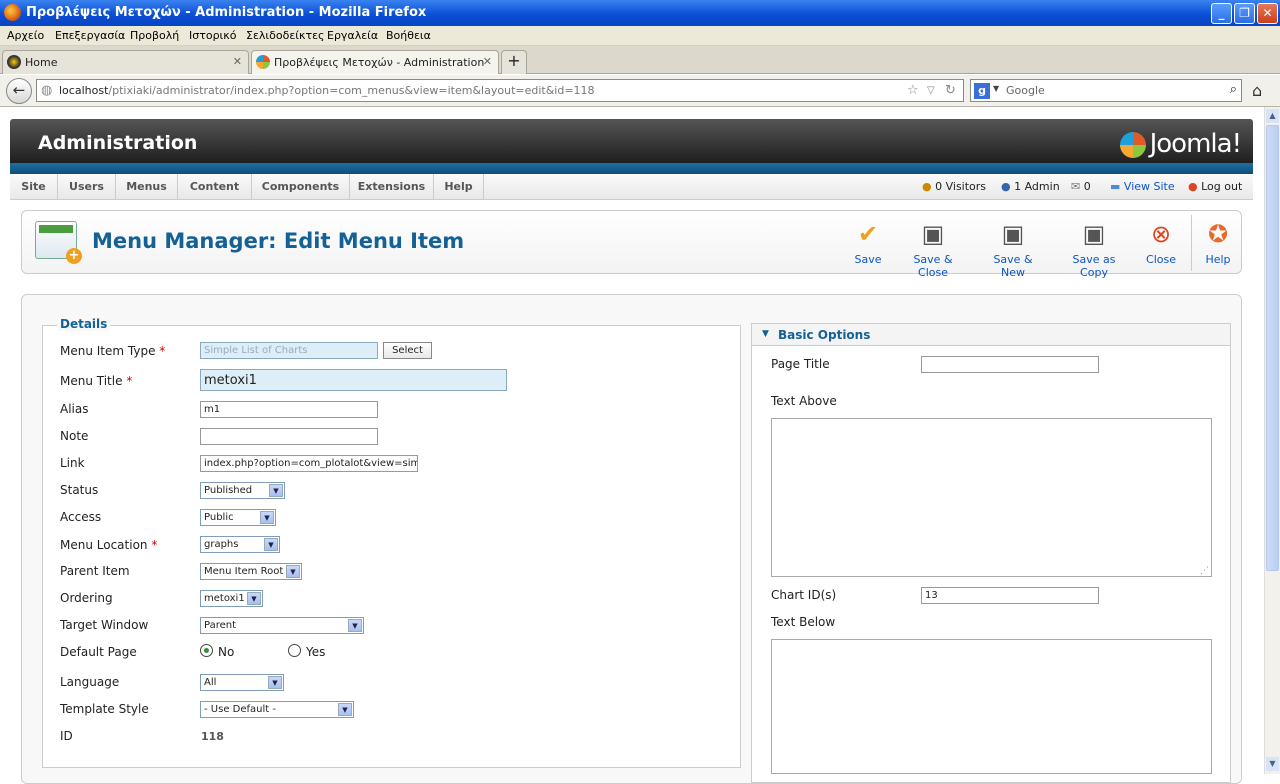  What do you see at coordinates (1244, 13) in the screenshot?
I see `maximize-button: ❐` at bounding box center [1244, 13].